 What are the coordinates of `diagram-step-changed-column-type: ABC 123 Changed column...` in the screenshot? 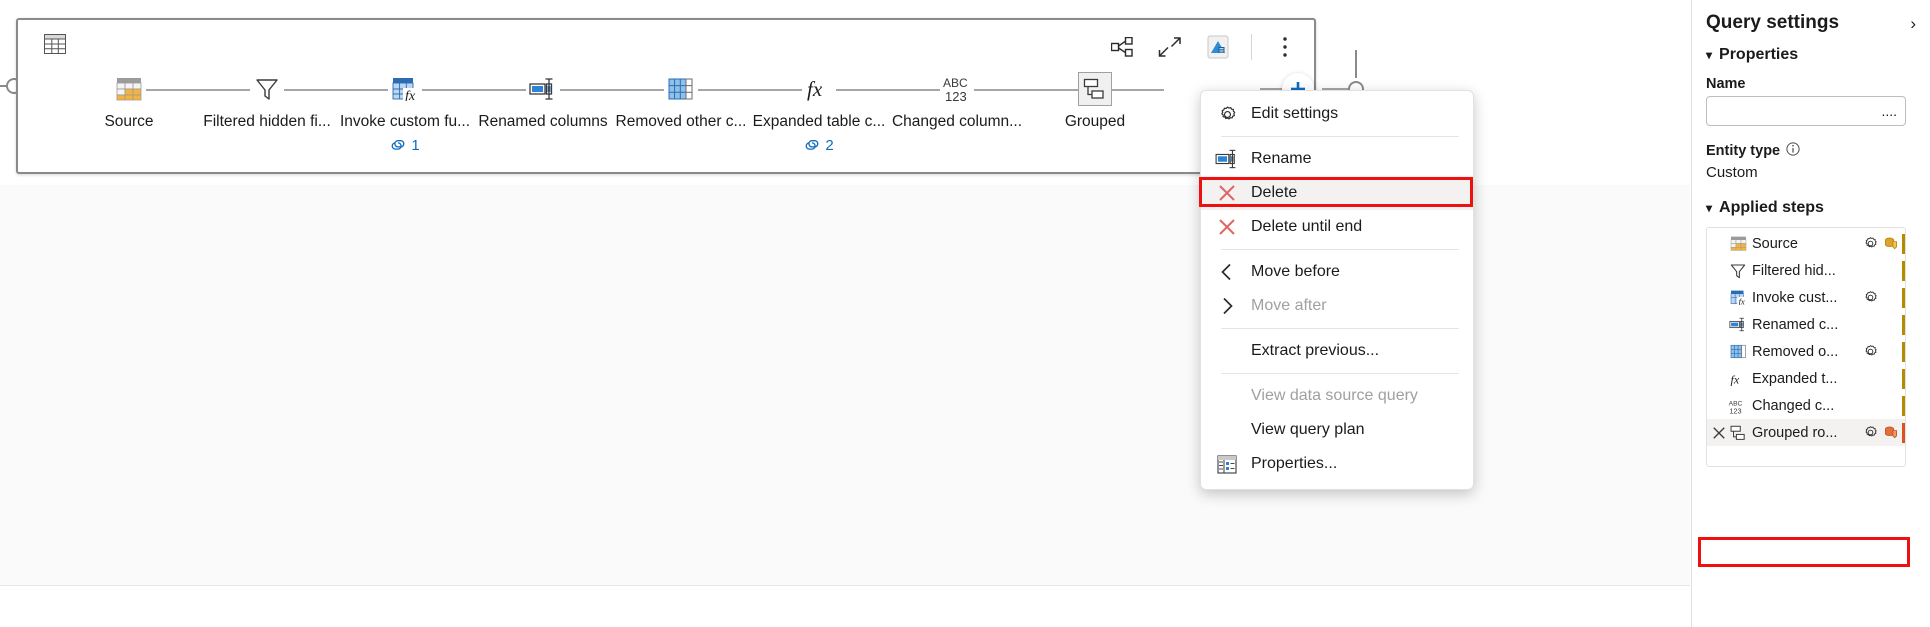 It's located at (957, 101).